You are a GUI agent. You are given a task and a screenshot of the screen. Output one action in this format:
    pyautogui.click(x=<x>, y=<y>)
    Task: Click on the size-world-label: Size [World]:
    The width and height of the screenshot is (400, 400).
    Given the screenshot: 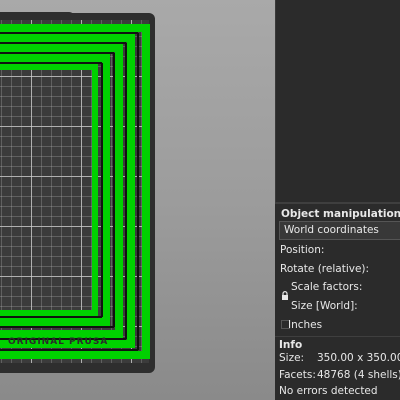 What is the action you would take?
    pyautogui.click(x=324, y=306)
    